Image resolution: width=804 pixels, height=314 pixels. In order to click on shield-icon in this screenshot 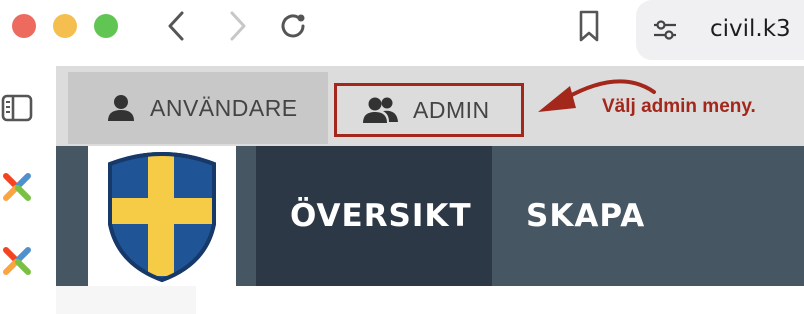, I will do `click(162, 217)`.